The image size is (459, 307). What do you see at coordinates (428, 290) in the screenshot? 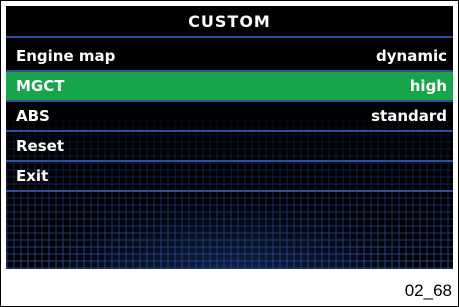
I see `figure-caption: 02_68` at bounding box center [428, 290].